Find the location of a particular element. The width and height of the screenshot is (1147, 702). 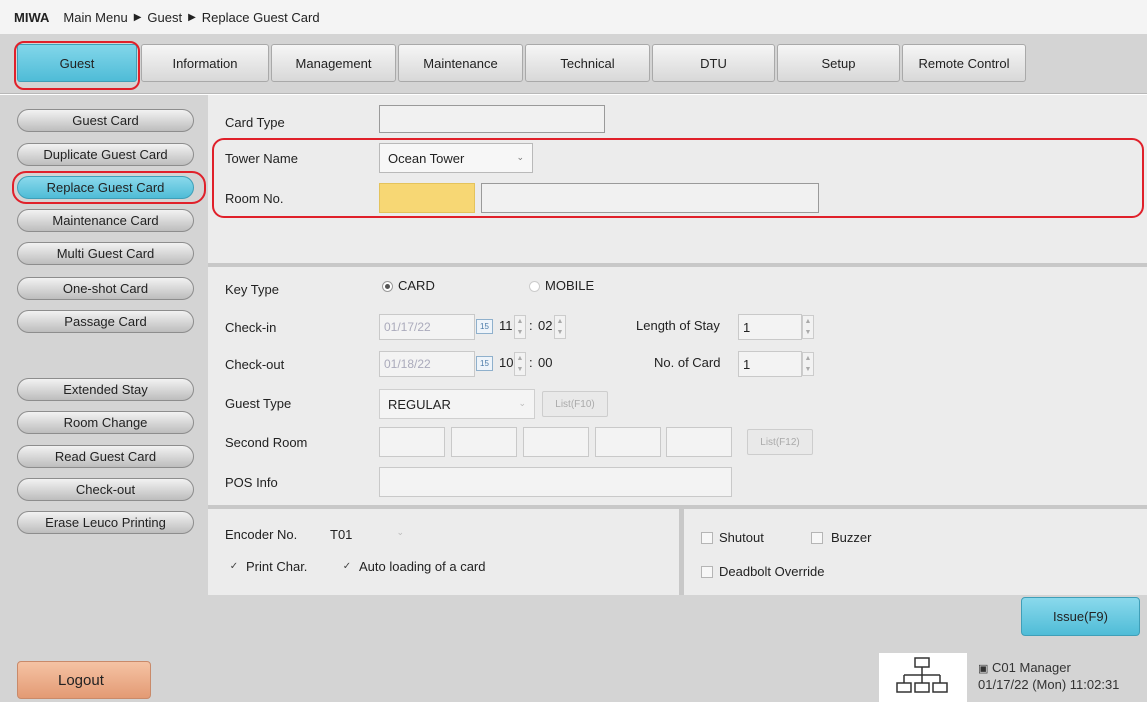

pos-info-field is located at coordinates (555, 482).